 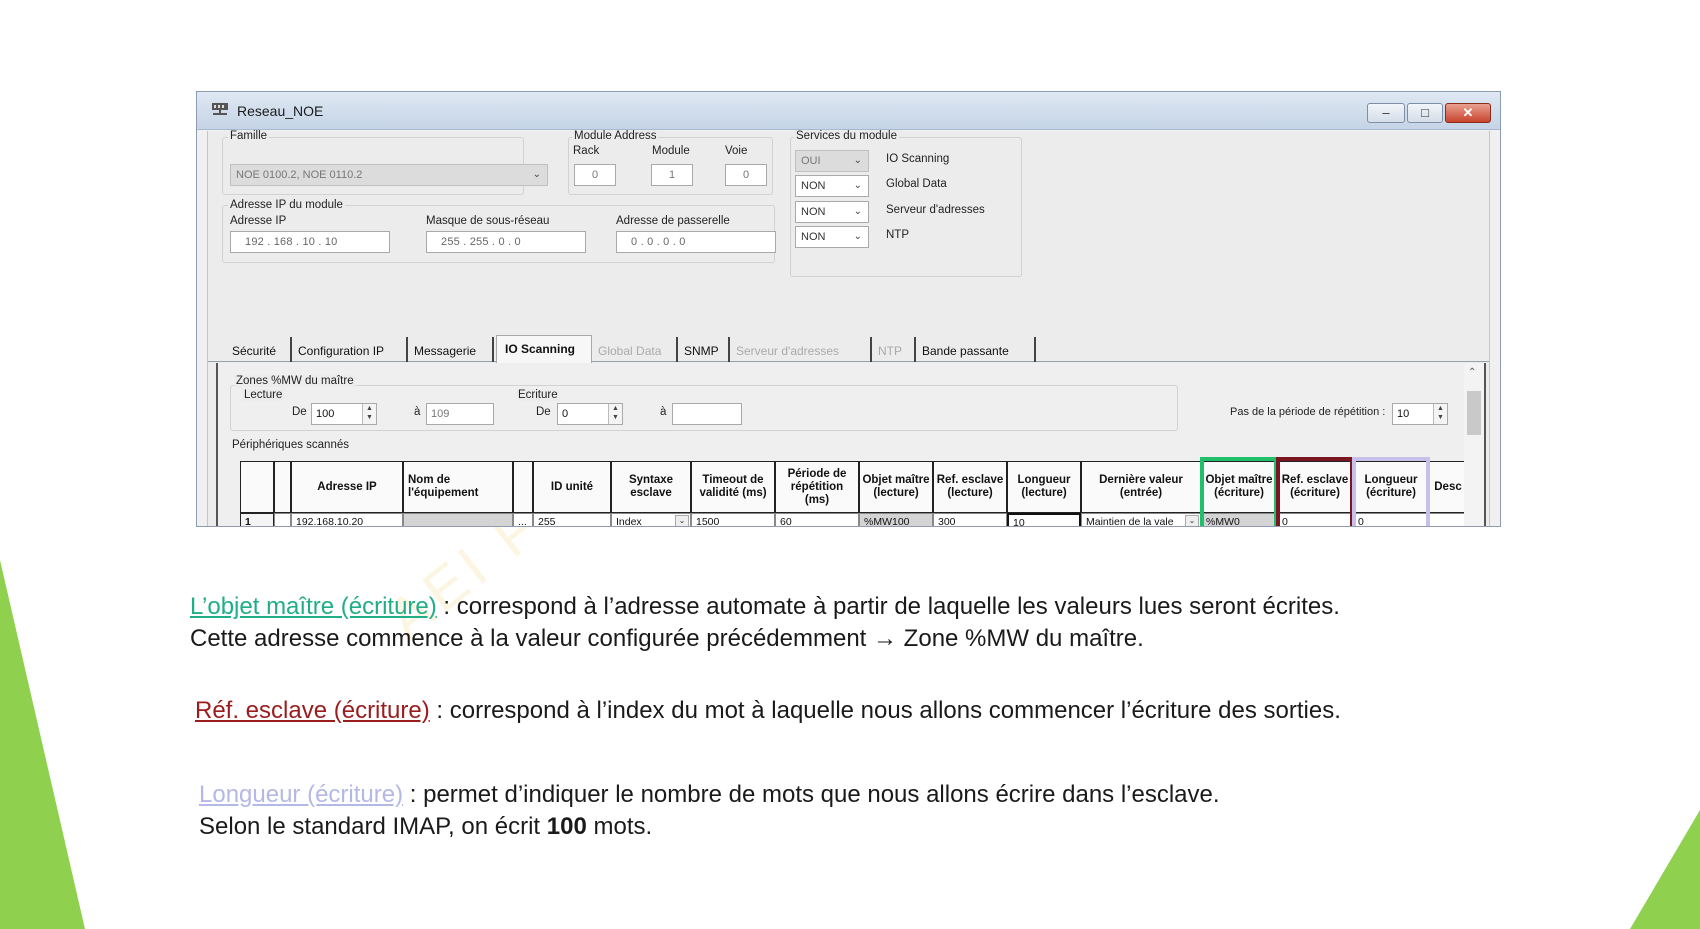 I want to click on chevron-up-icon: ⌃, so click(x=1472, y=372).